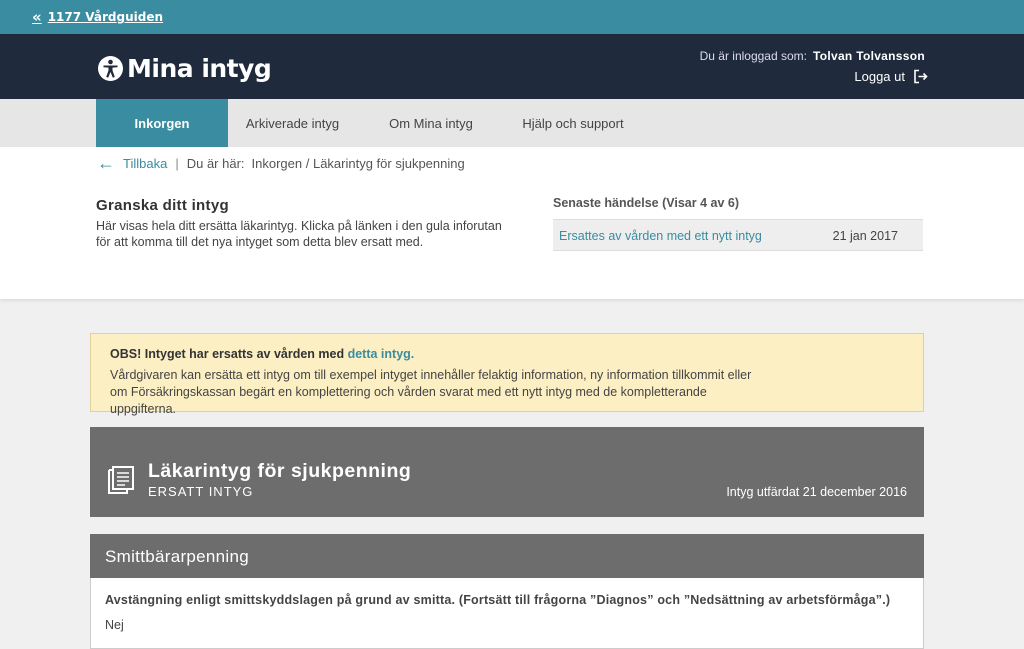 Image resolution: width=1024 pixels, height=649 pixels. What do you see at coordinates (280, 471) in the screenshot?
I see `certificate-title: Läkarintyg för sjukpenning` at bounding box center [280, 471].